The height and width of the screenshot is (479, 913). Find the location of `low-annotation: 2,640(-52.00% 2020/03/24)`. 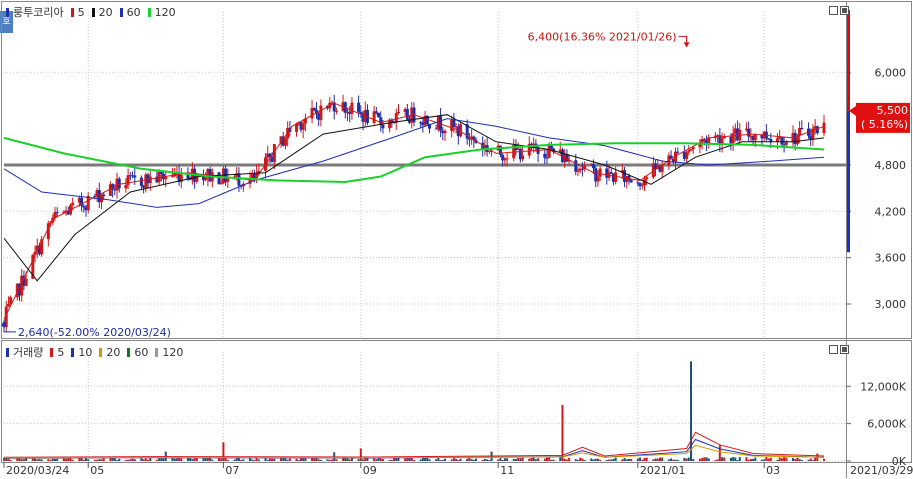

low-annotation: 2,640(-52.00% 2020/03/24) is located at coordinates (94, 332).